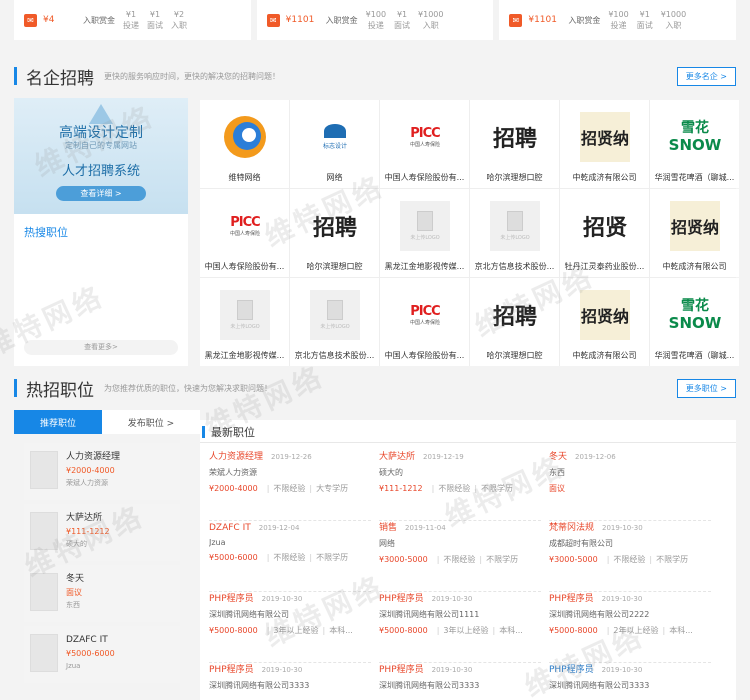 Image resolution: width=750 pixels, height=700 pixels. Describe the element at coordinates (88, 518) in the screenshot. I see `hot-job-title: 大萨达所` at that location.